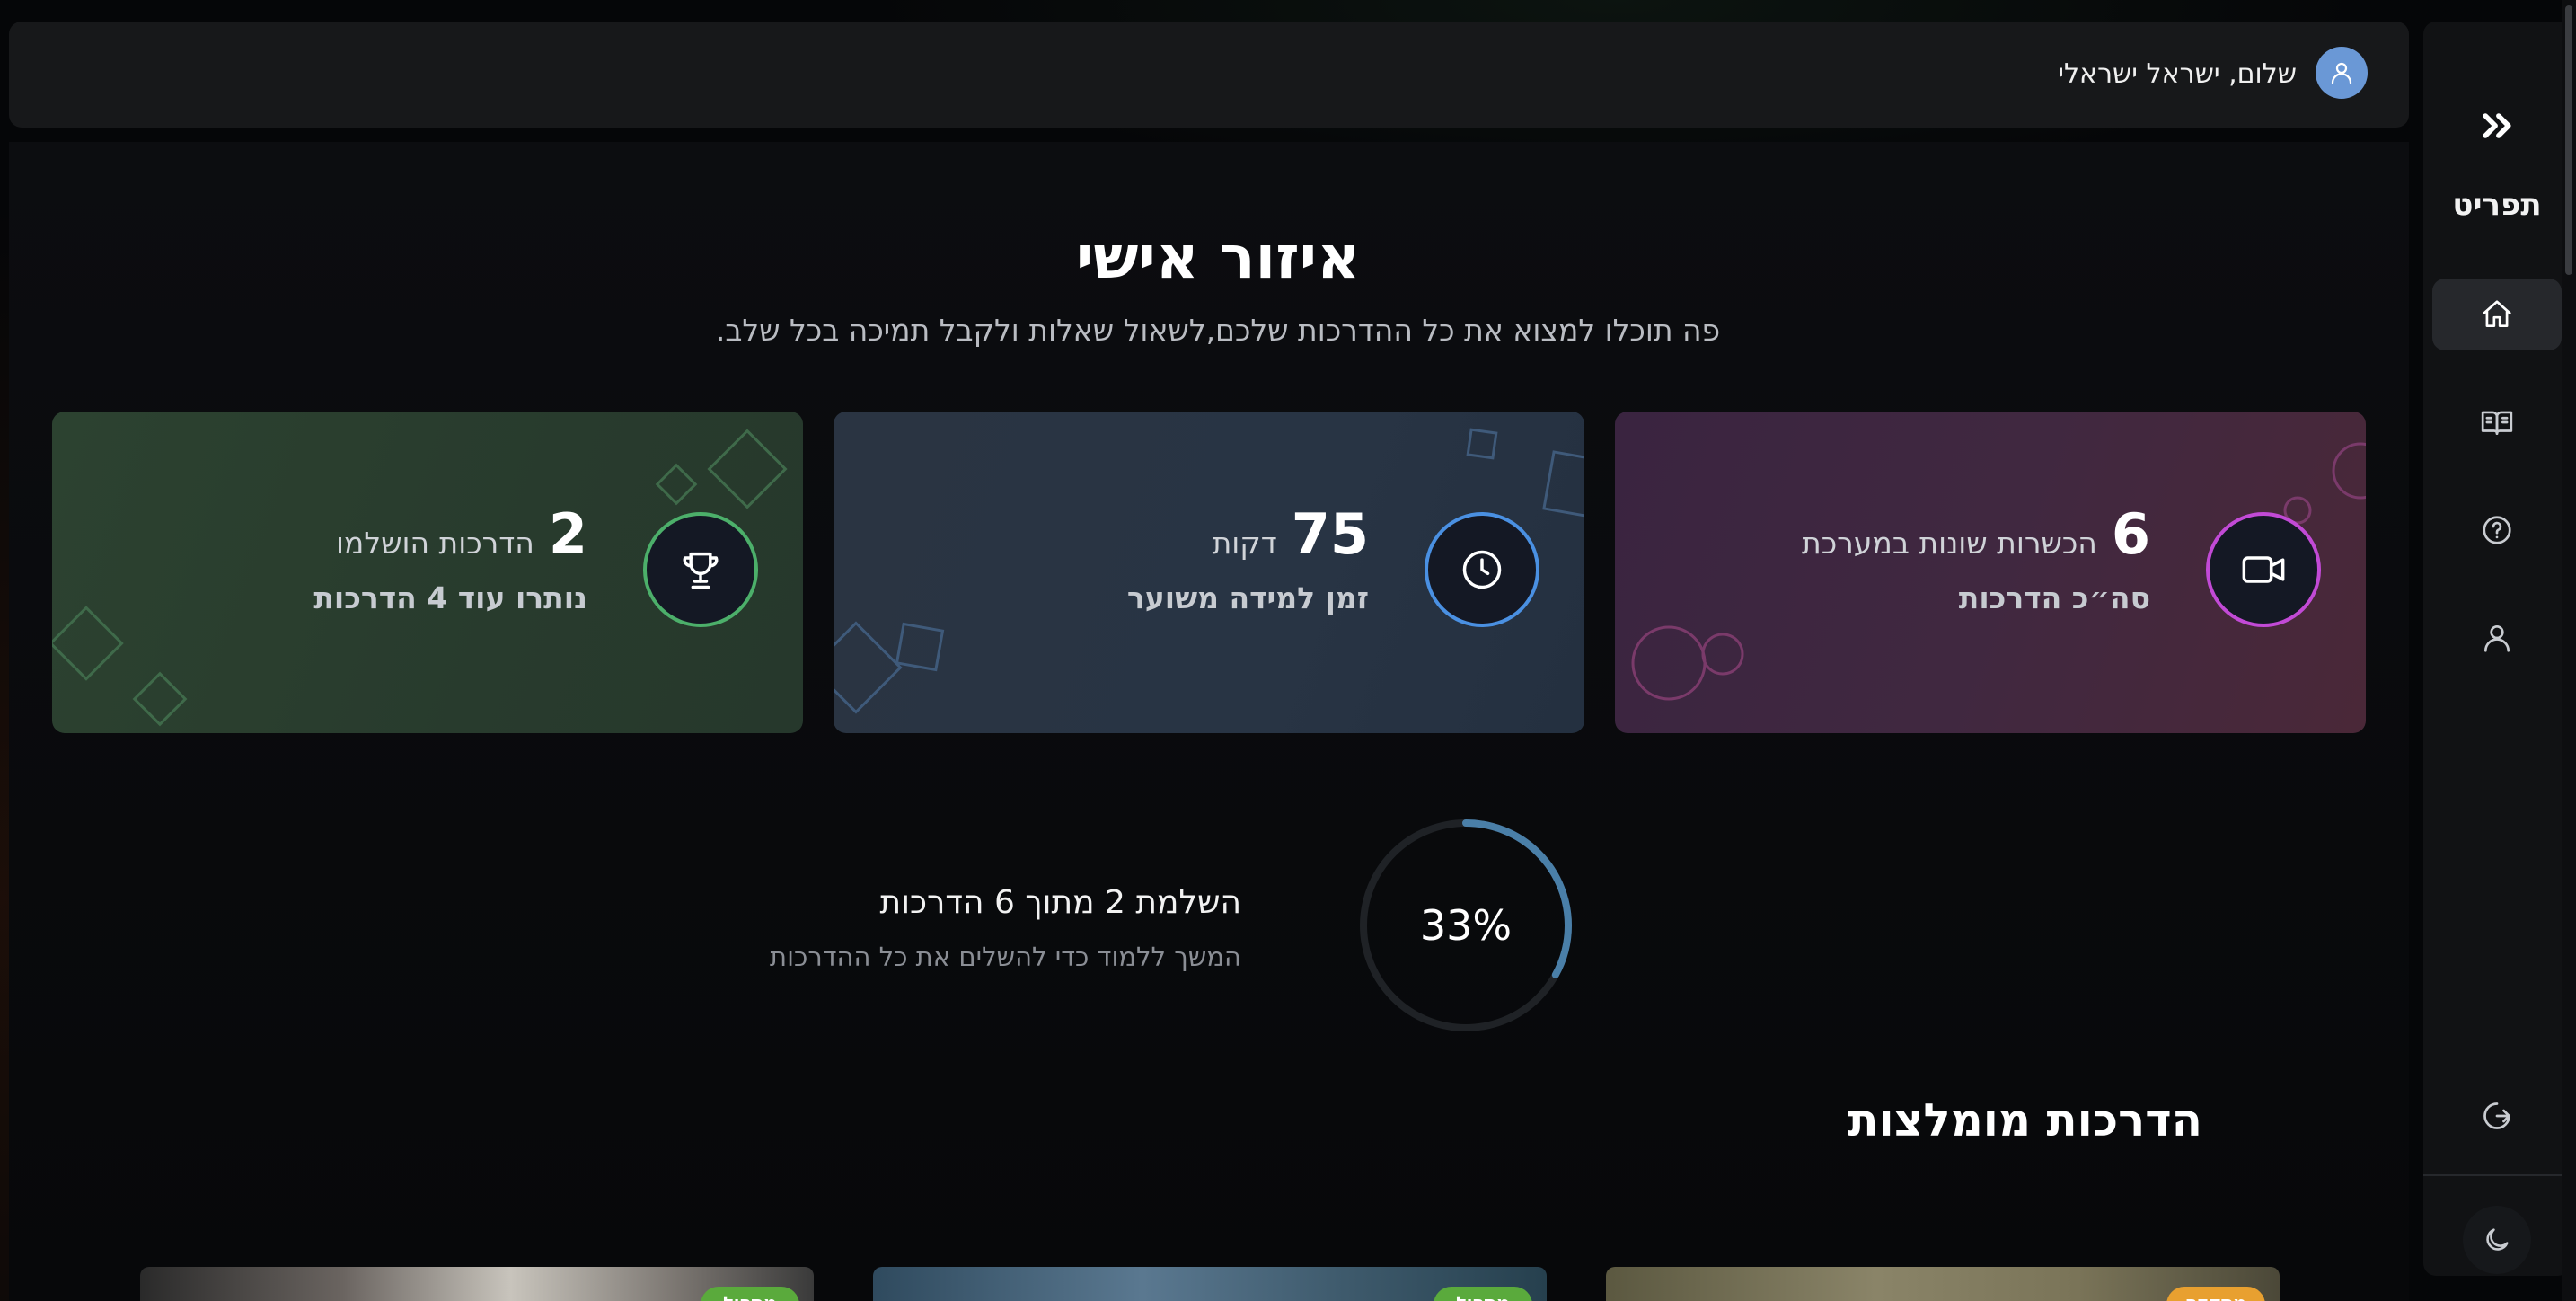 The height and width of the screenshot is (1301, 2576). I want to click on sidebar: תפריט, so click(2497, 649).